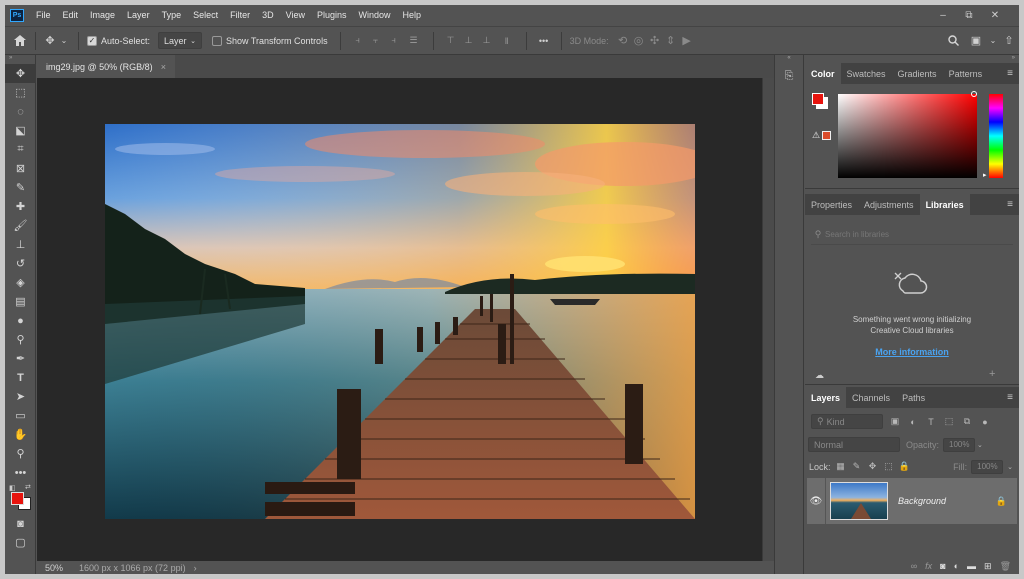 The image size is (1024, 579). Describe the element at coordinates (20, 206) in the screenshot. I see `healing-brush-tool-icon: ✚` at that location.